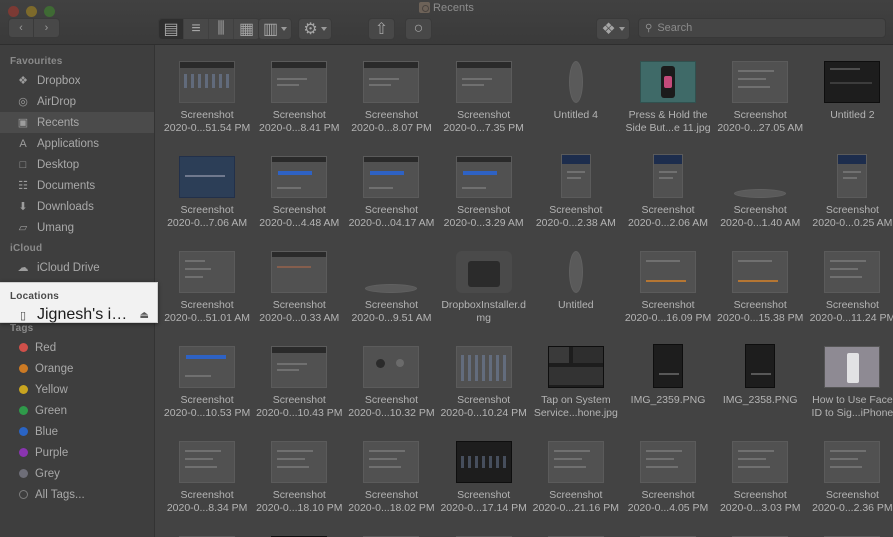  I want to click on file-item: Screenshot 2020-0...10.53 PM, so click(207, 383).